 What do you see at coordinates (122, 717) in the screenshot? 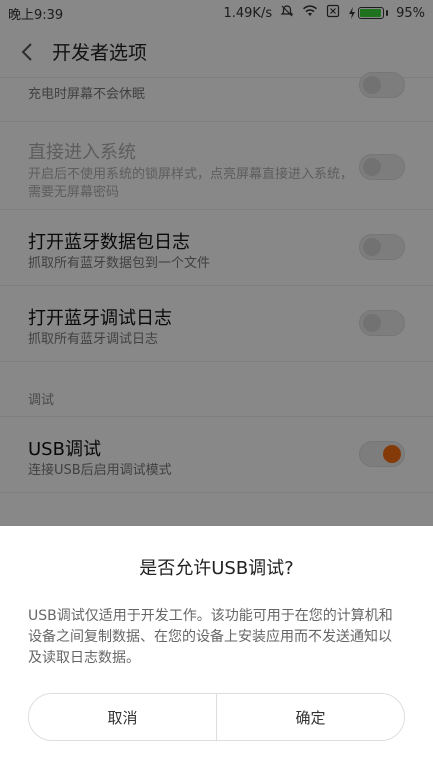
I see `cancel-button: 取消` at bounding box center [122, 717].